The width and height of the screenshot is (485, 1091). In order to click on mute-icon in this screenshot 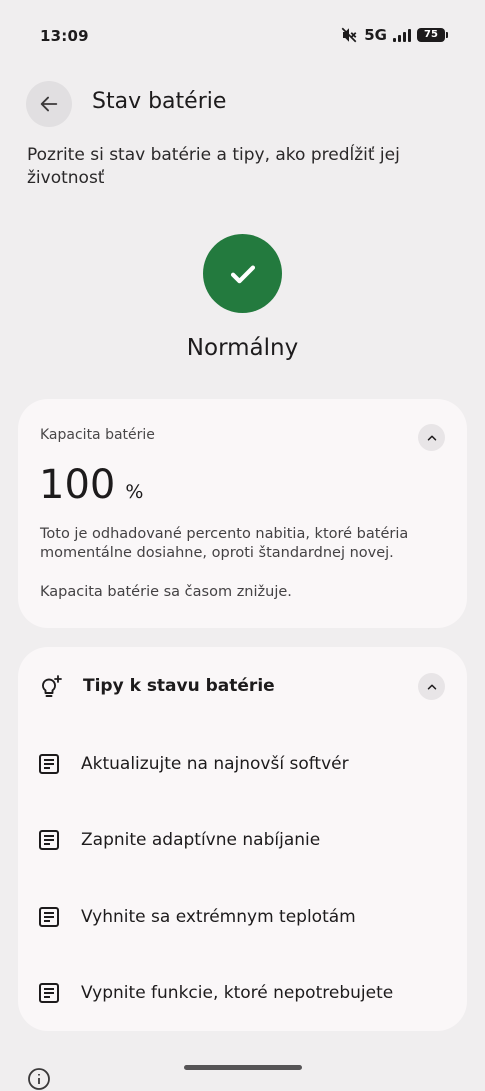, I will do `click(349, 35)`.